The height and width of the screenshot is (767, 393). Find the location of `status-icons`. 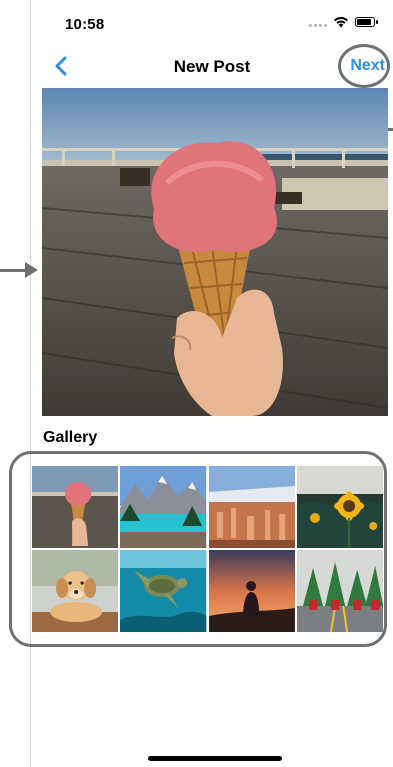

status-icons is located at coordinates (343, 22).